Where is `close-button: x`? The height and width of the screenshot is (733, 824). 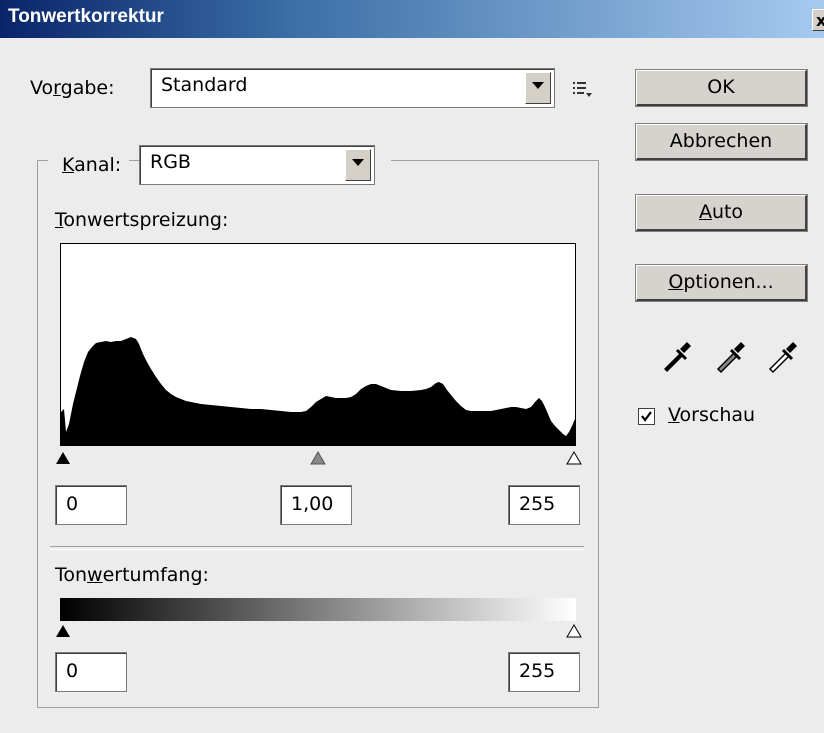
close-button: x is located at coordinates (818, 20).